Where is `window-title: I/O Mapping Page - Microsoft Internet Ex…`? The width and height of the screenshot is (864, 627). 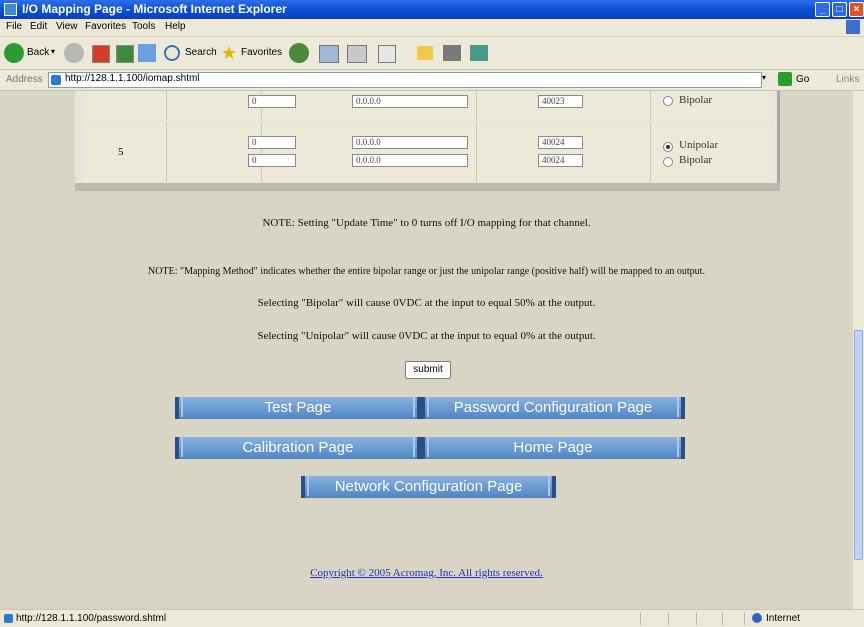
window-title: I/O Mapping Page - Microsoft Internet Ex… is located at coordinates (154, 9).